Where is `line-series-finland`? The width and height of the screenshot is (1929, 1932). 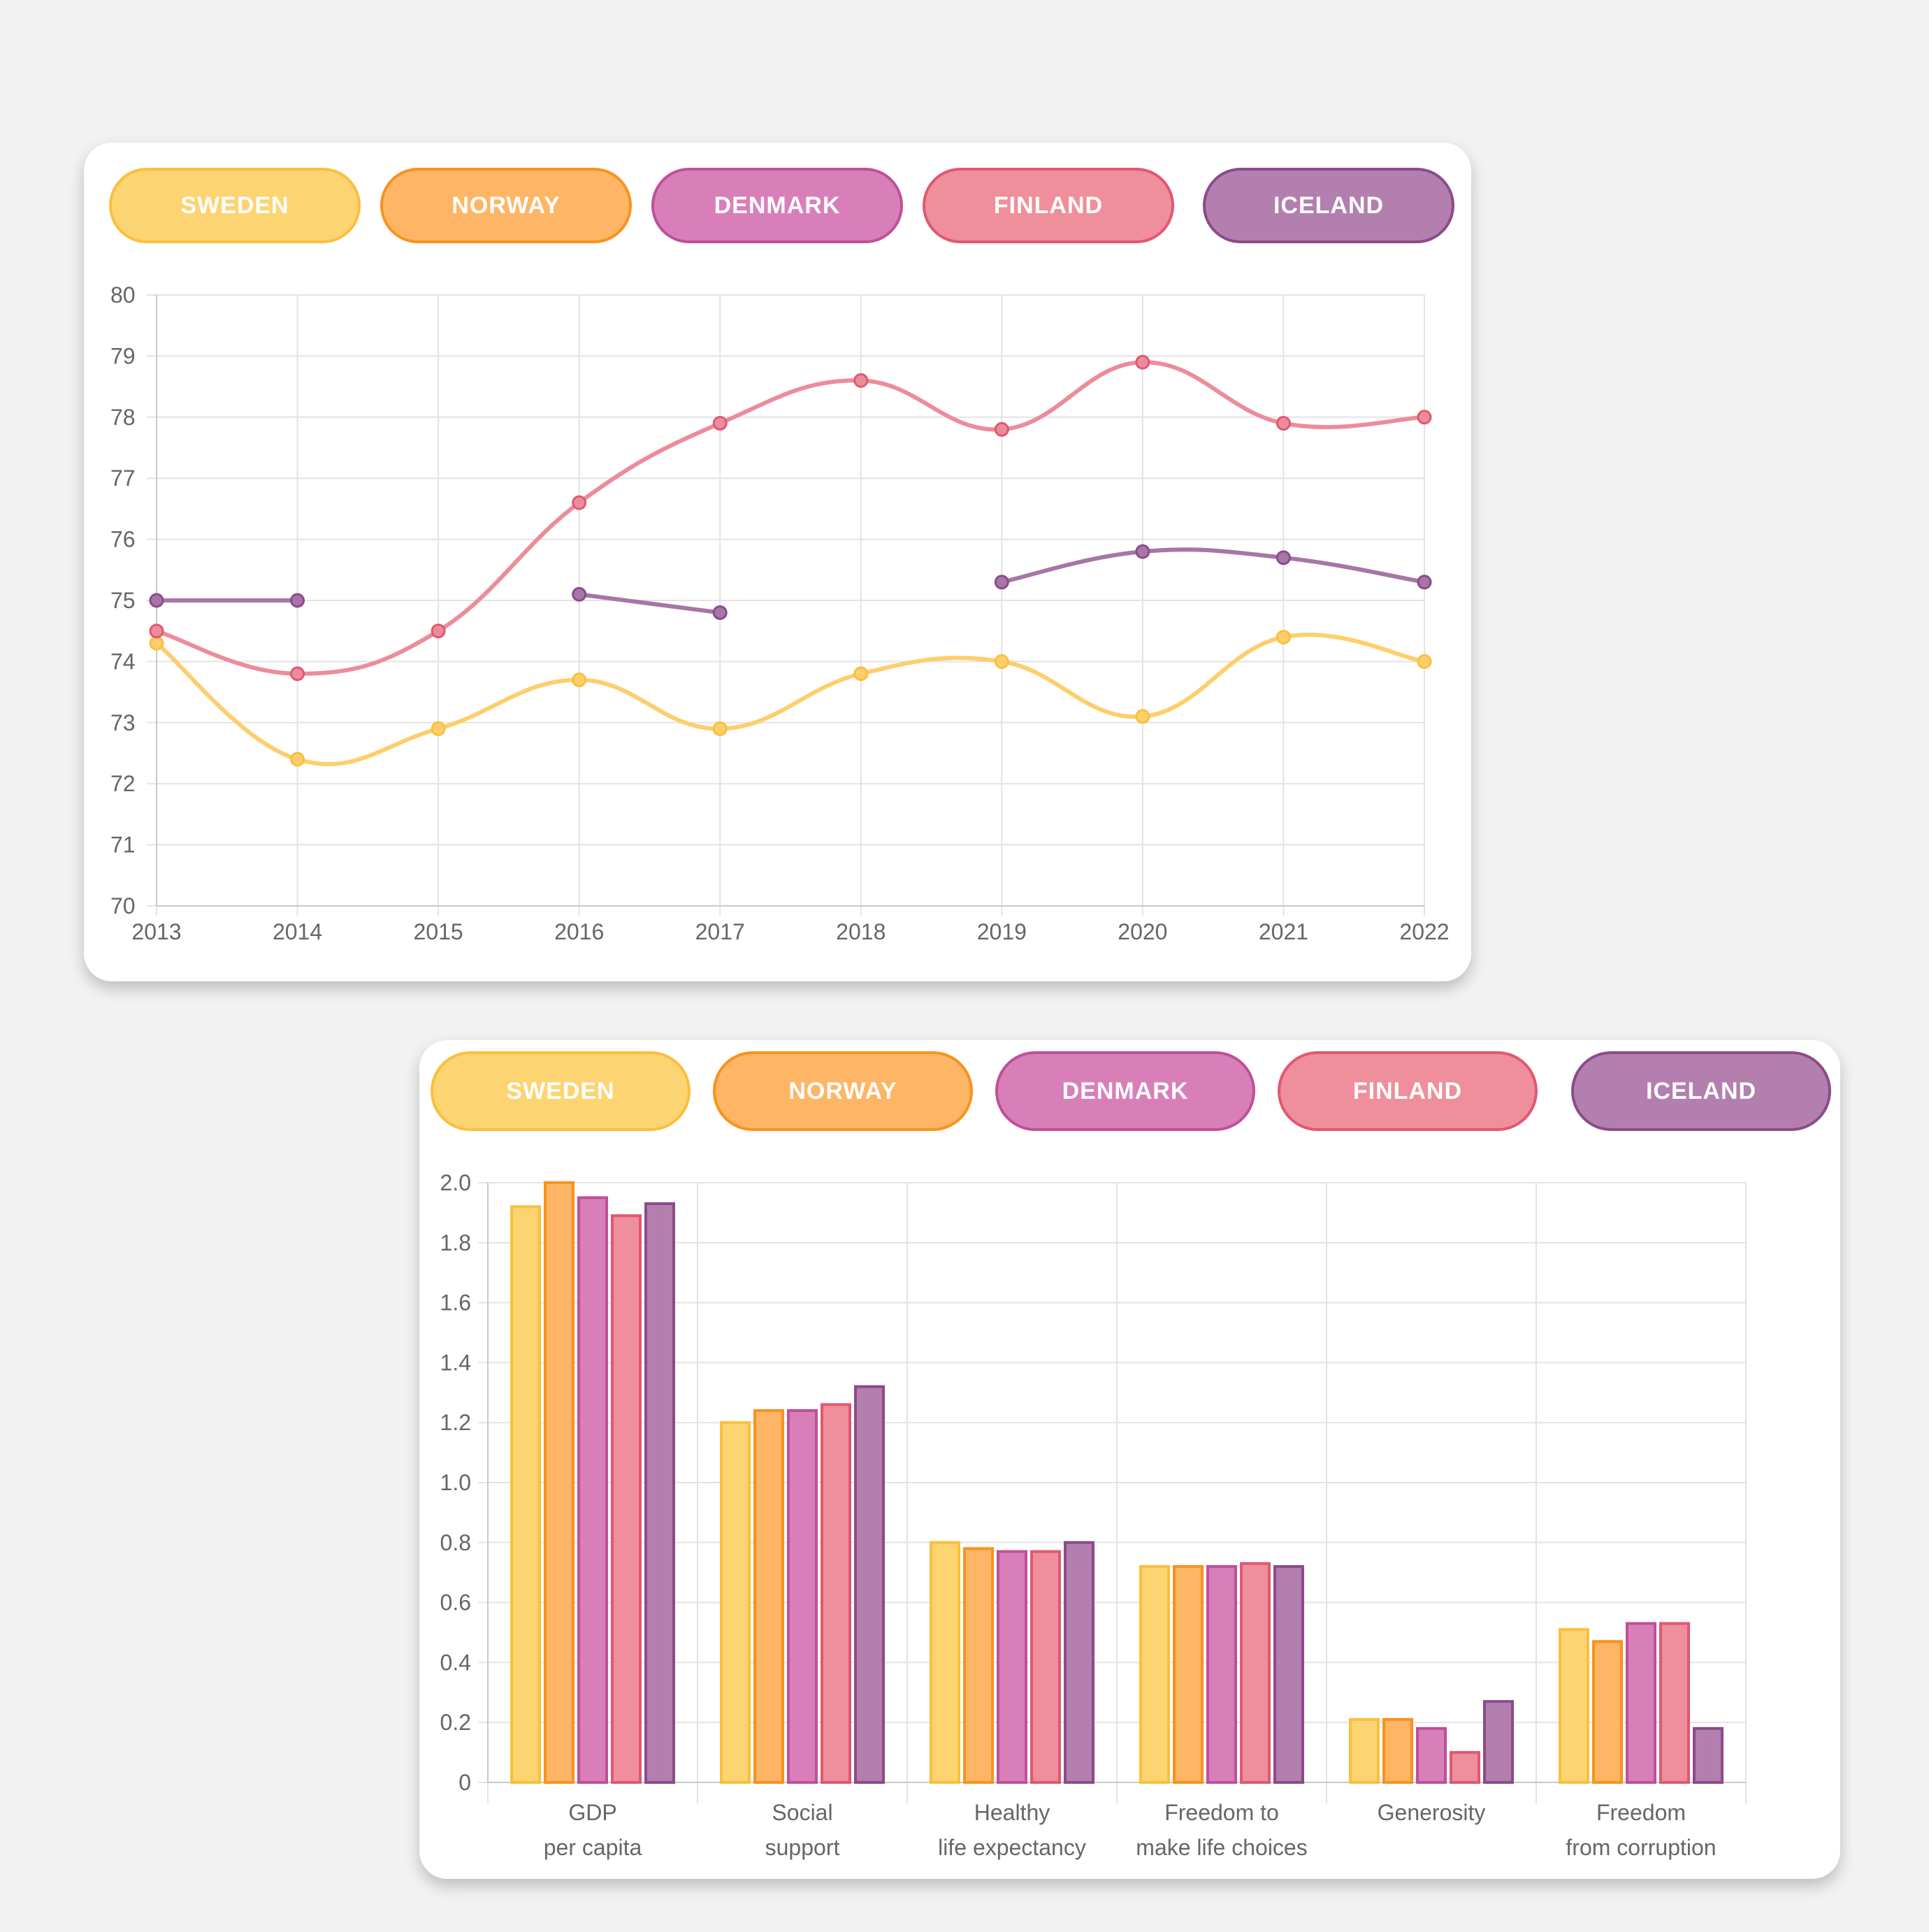
line-series-finland is located at coordinates (790, 518).